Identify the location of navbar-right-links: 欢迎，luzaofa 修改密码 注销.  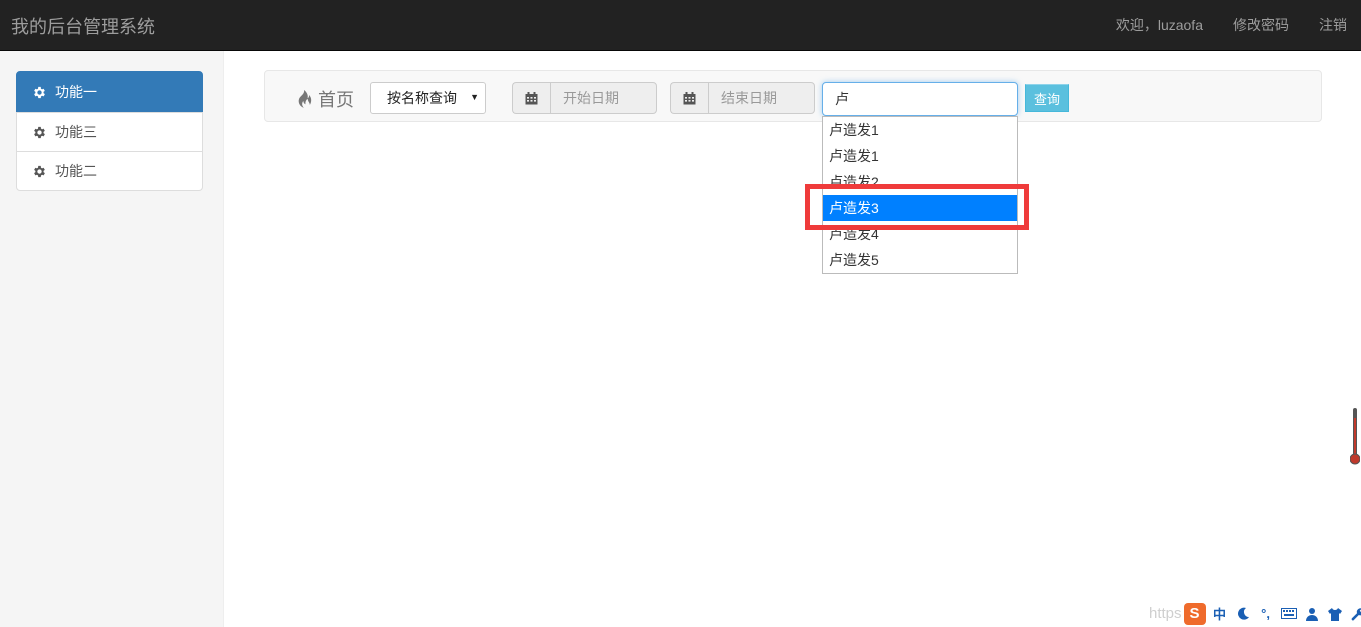
(1231, 25).